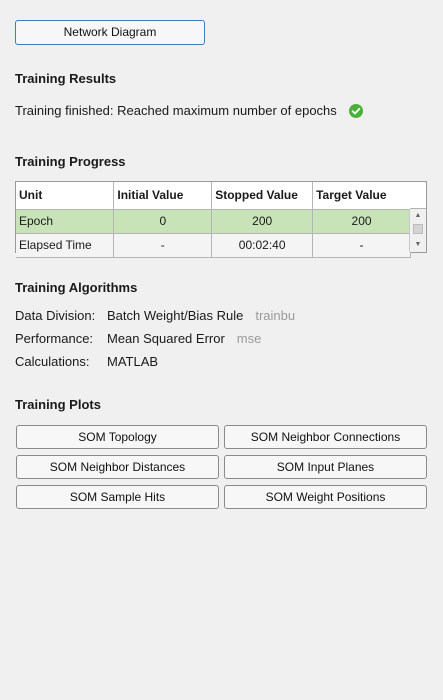 This screenshot has width=443, height=700. Describe the element at coordinates (418, 216) in the screenshot. I see `scroll-up-arrow-icon: ▲` at that location.